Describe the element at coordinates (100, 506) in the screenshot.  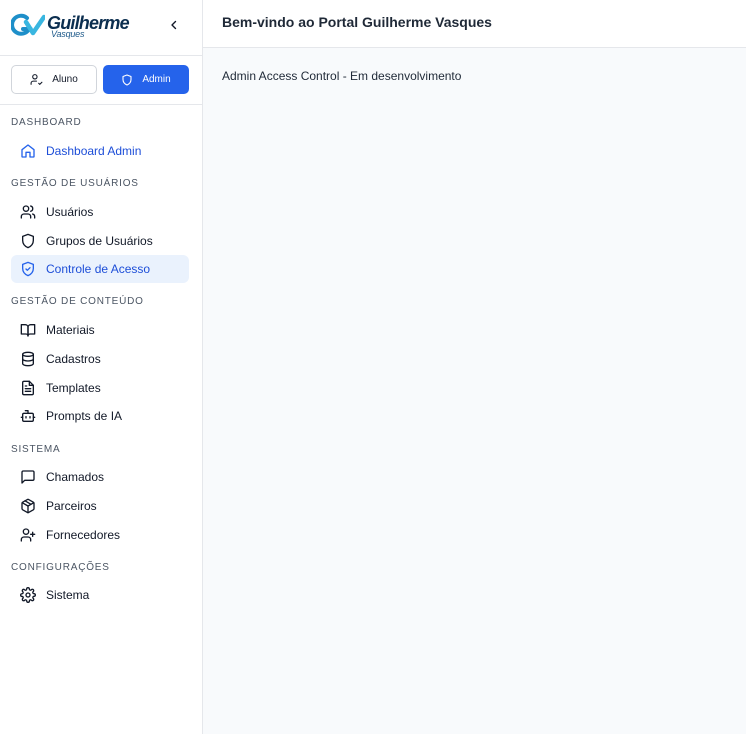
I see `sidebar-item-parceiros: Parceiros` at that location.